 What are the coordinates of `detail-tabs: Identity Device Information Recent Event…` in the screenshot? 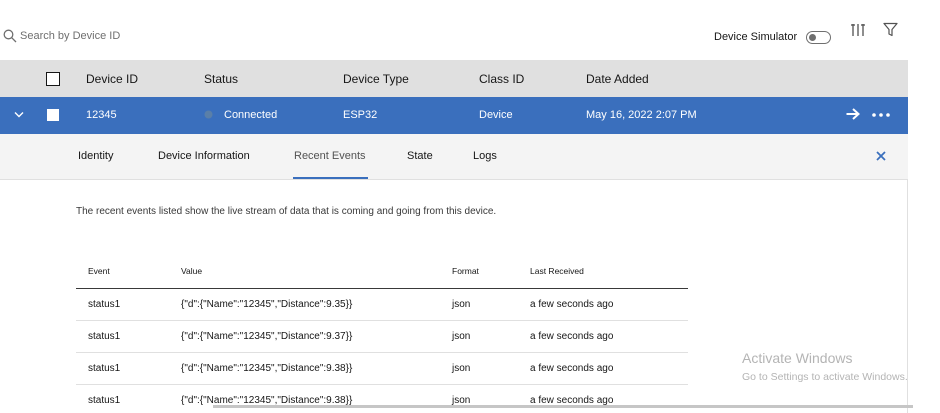 It's located at (454, 157).